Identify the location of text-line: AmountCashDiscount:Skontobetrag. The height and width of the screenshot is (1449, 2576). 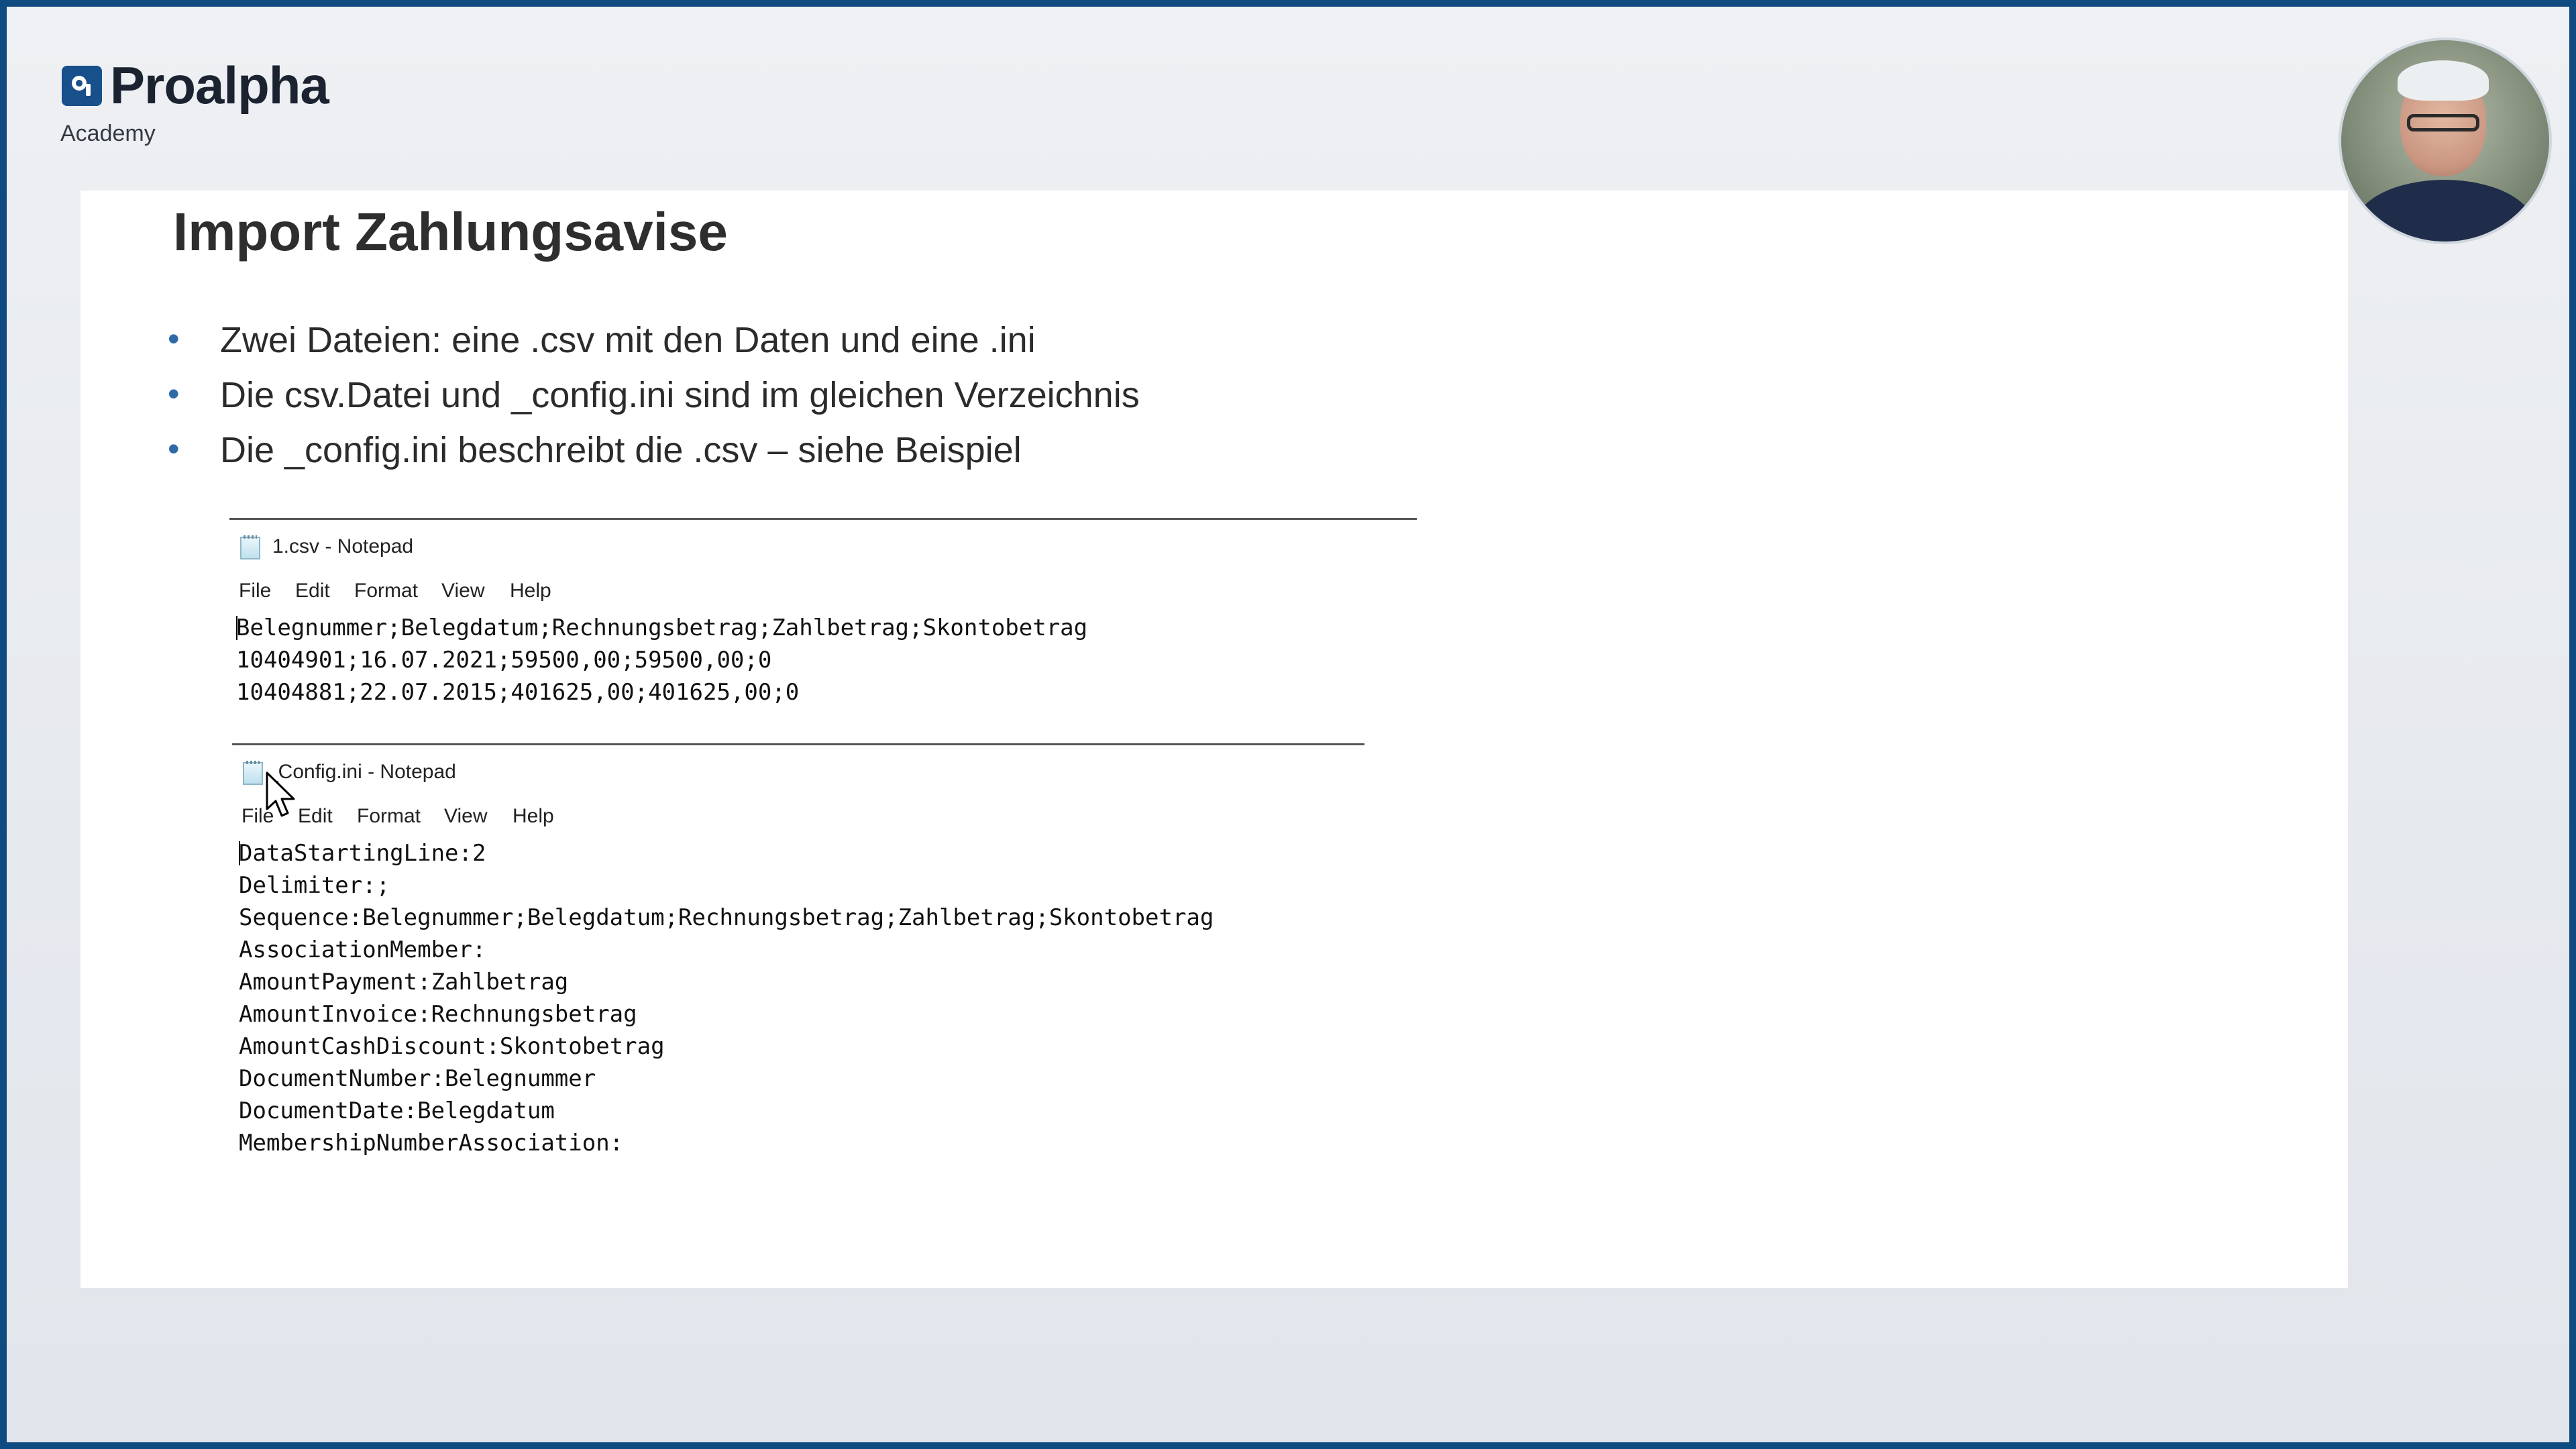
(452, 1046).